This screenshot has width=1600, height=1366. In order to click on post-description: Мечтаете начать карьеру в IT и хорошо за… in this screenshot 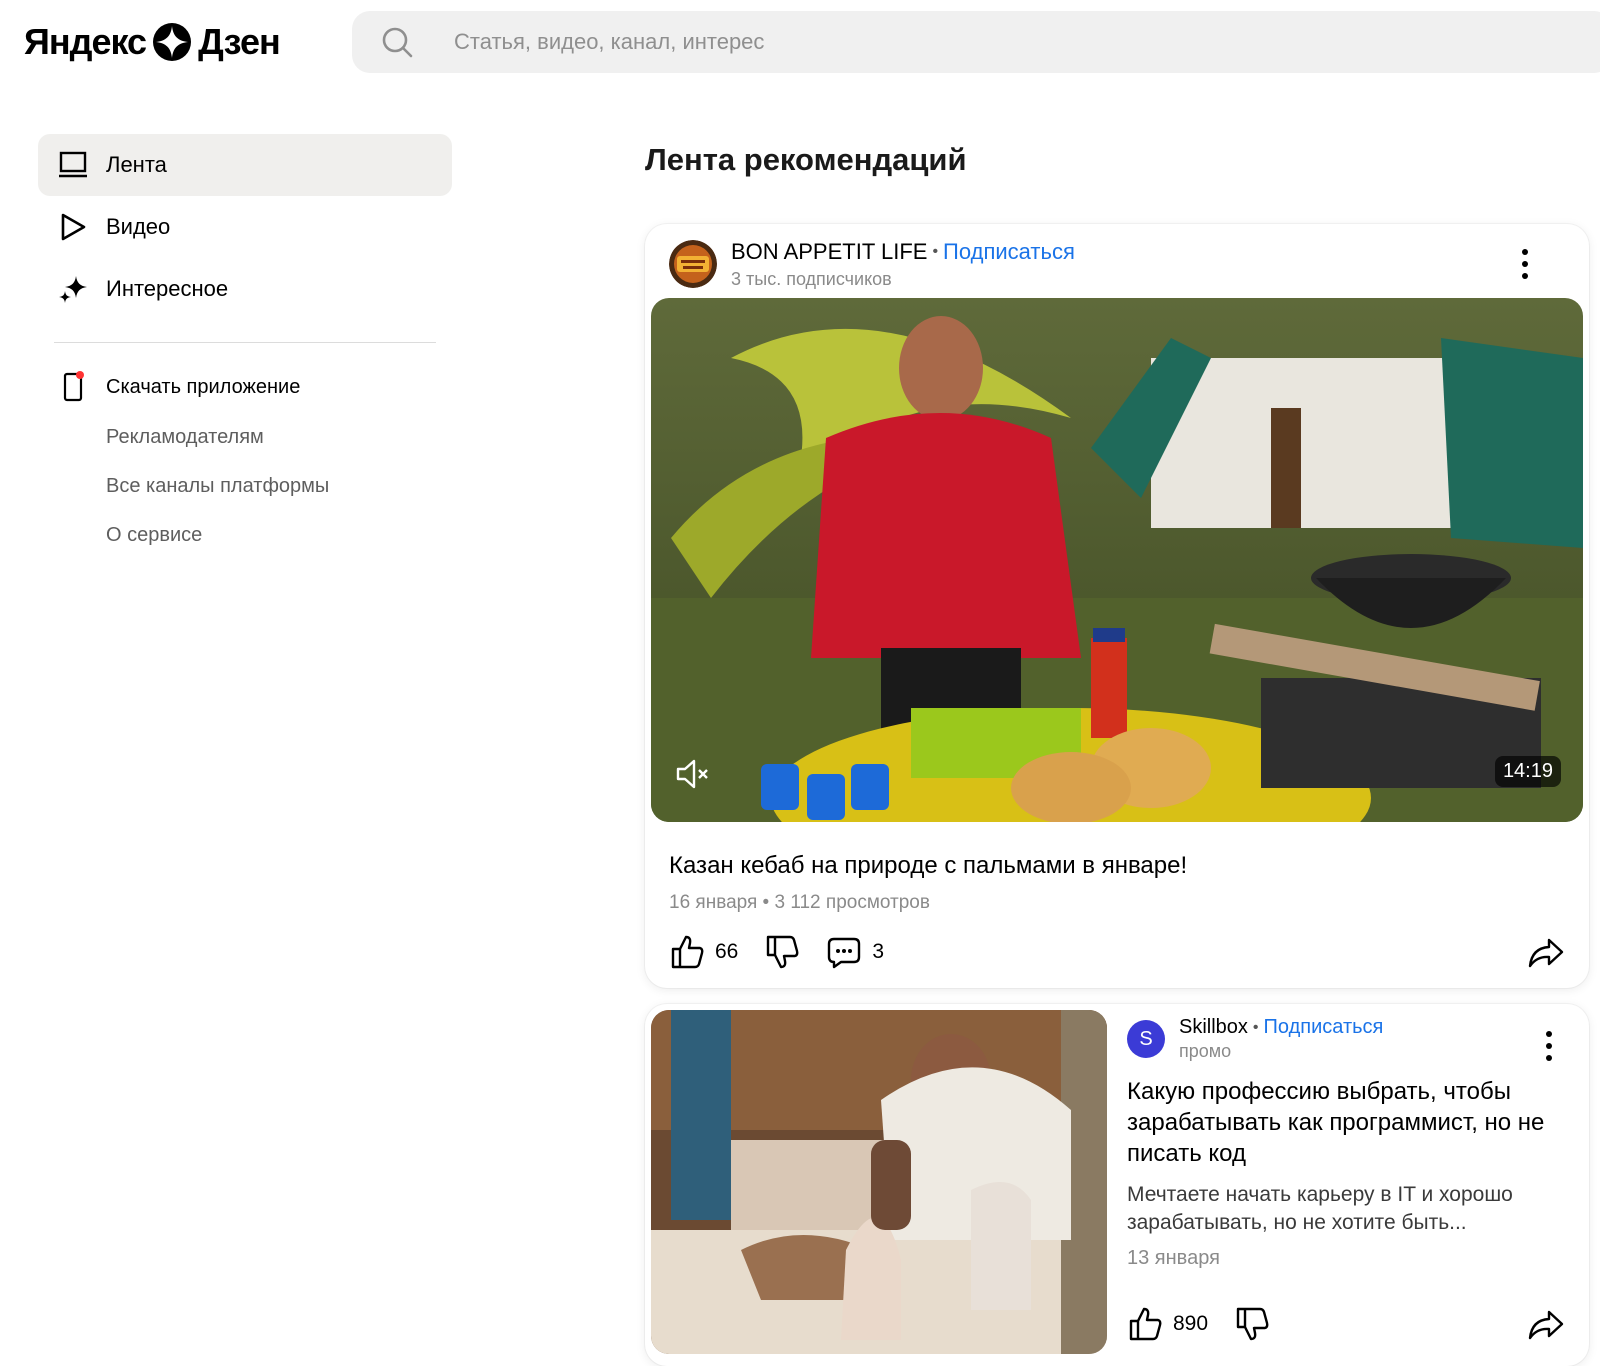, I will do `click(1320, 1208)`.